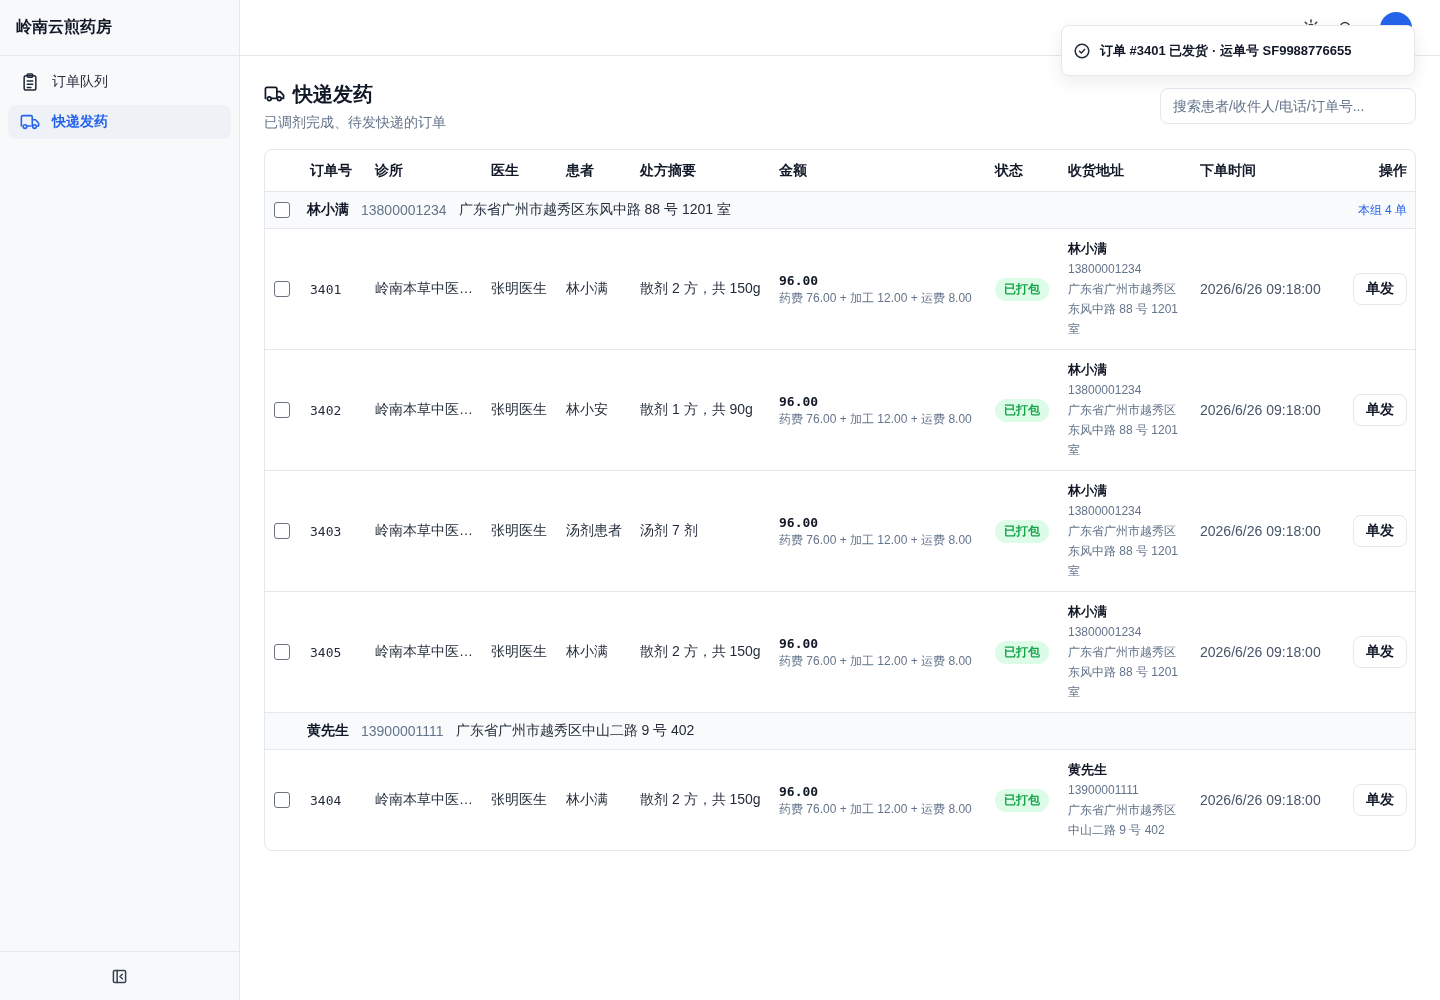 This screenshot has height=1000, width=1440. I want to click on toast-message: 订单 #3401 已发货 · 运单号 SF9988776655, so click(1226, 50).